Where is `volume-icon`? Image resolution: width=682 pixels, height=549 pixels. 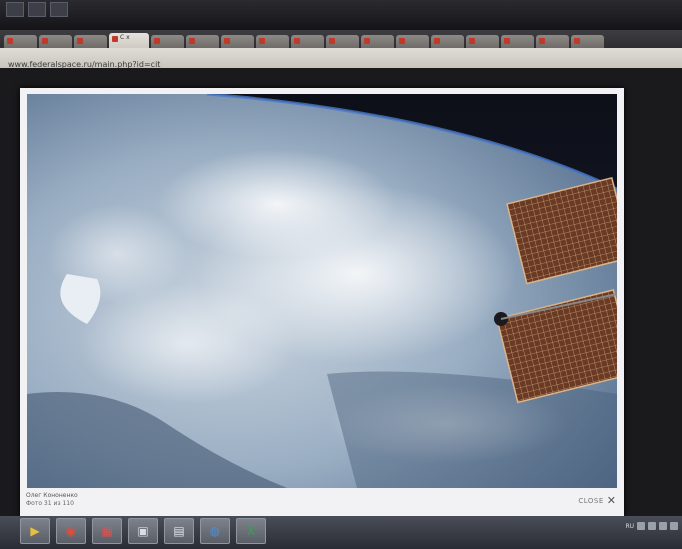
volume-icon is located at coordinates (652, 526).